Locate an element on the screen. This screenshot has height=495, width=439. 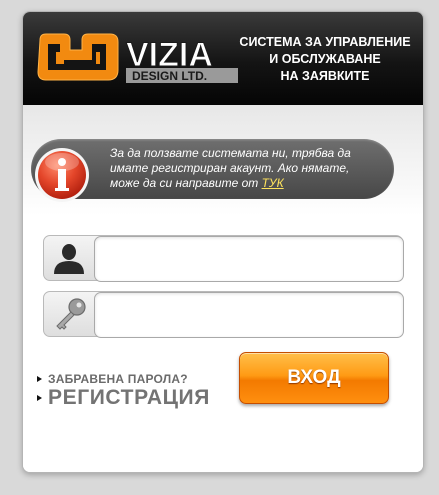
account-links: ЗАБРАВЕНА ПАРОЛА? РЕГИСТРАЦИЯ is located at coordinates (123, 391).